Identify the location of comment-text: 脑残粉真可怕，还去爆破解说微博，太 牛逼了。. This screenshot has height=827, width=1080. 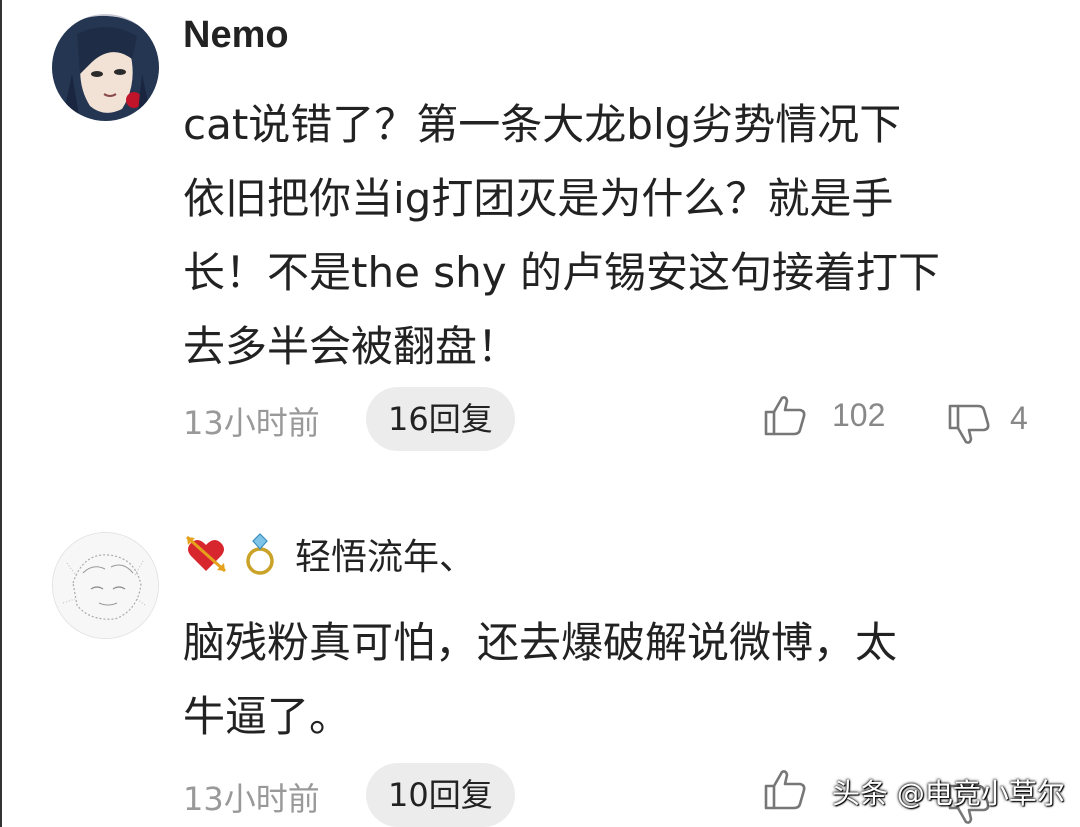
(613, 680).